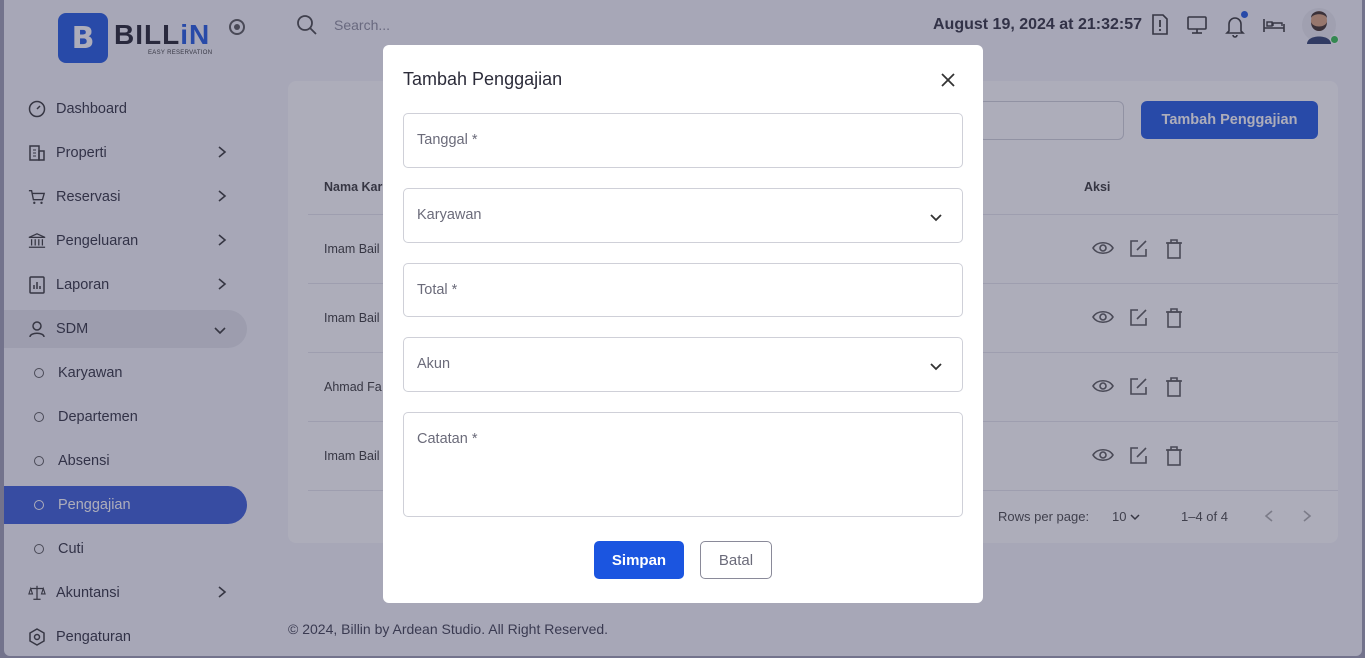  What do you see at coordinates (948, 80) in the screenshot?
I see `close-icon` at bounding box center [948, 80].